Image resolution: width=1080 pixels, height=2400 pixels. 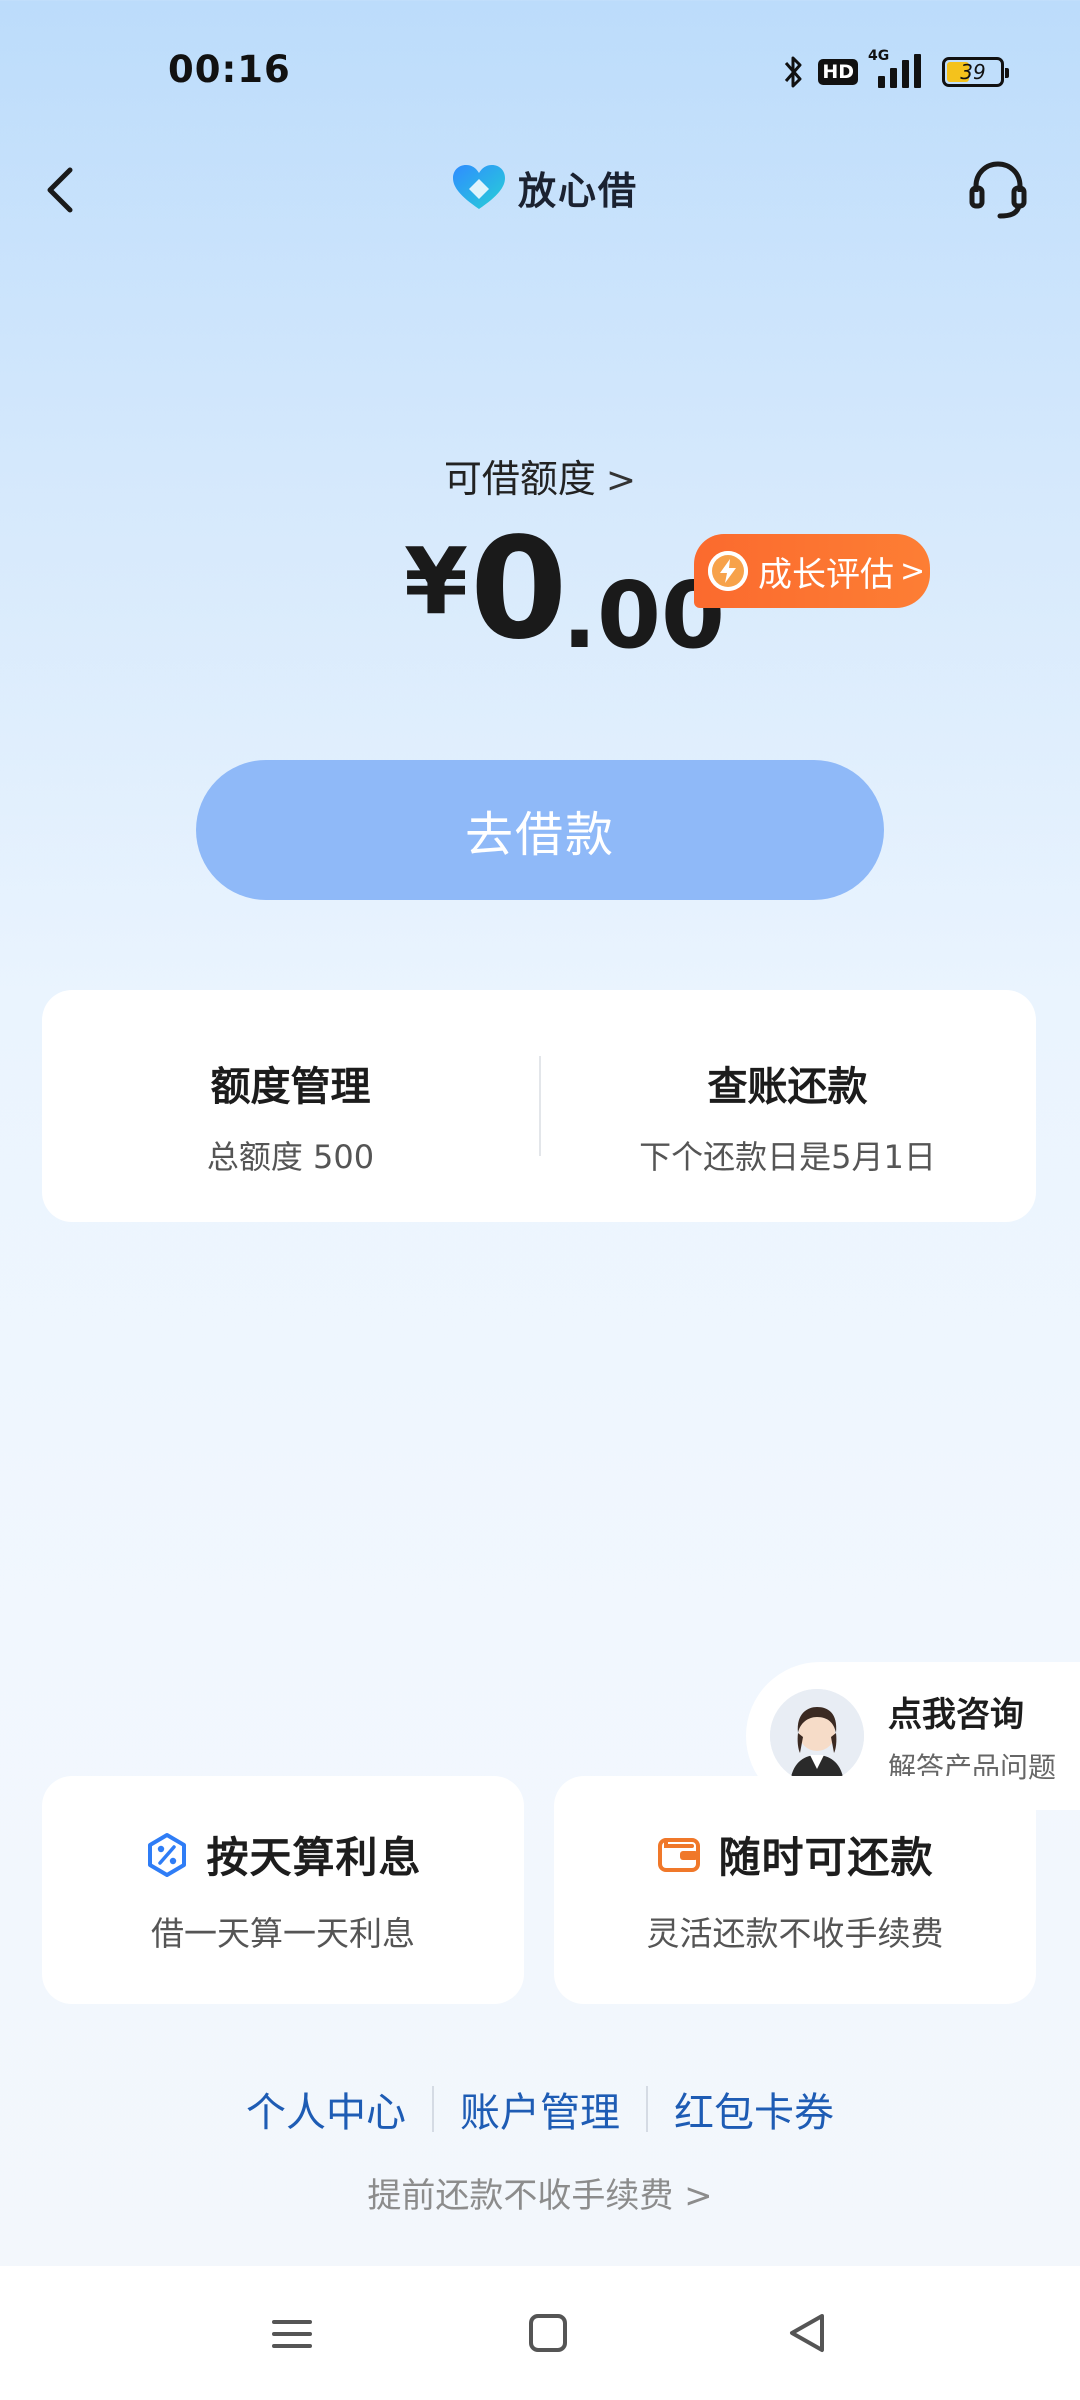 I want to click on status-time: 00:16, so click(x=229, y=69).